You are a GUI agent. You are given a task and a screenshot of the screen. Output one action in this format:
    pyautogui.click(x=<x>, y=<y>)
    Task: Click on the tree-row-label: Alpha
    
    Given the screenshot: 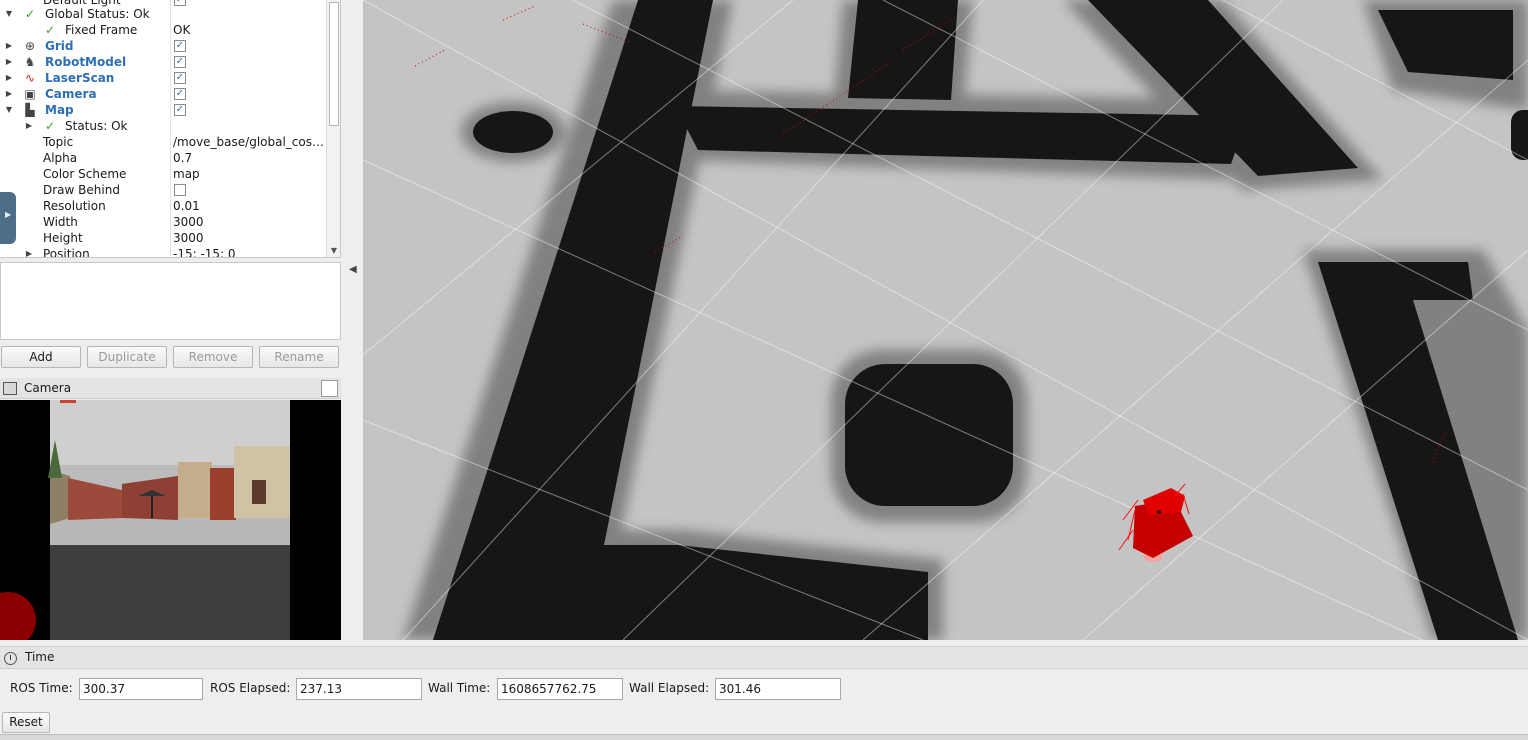 What is the action you would take?
    pyautogui.click(x=60, y=158)
    